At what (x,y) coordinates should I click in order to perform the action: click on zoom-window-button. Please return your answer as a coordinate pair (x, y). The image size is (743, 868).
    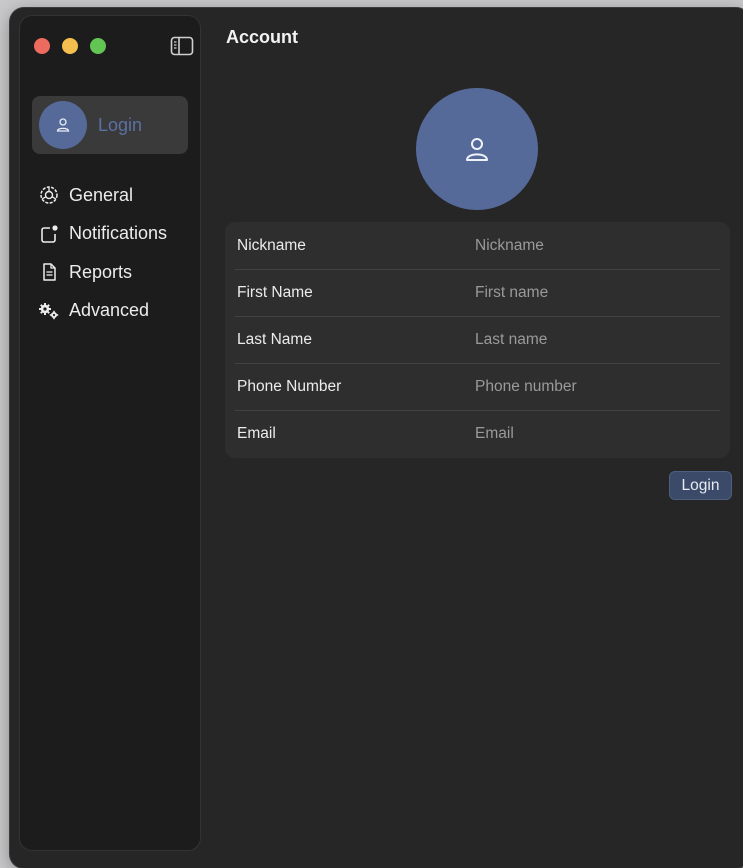
    Looking at the image, I should click on (98, 46).